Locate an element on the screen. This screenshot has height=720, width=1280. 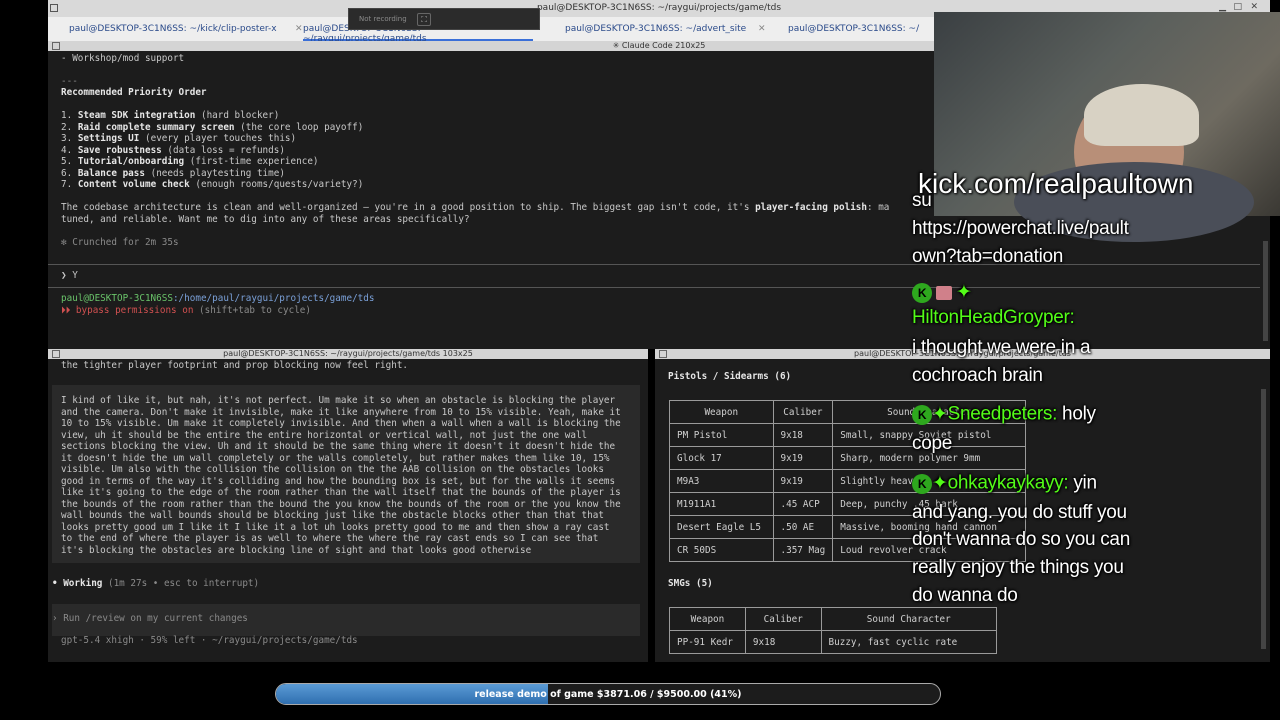
table-cell: .357 Mag is located at coordinates (803, 550).